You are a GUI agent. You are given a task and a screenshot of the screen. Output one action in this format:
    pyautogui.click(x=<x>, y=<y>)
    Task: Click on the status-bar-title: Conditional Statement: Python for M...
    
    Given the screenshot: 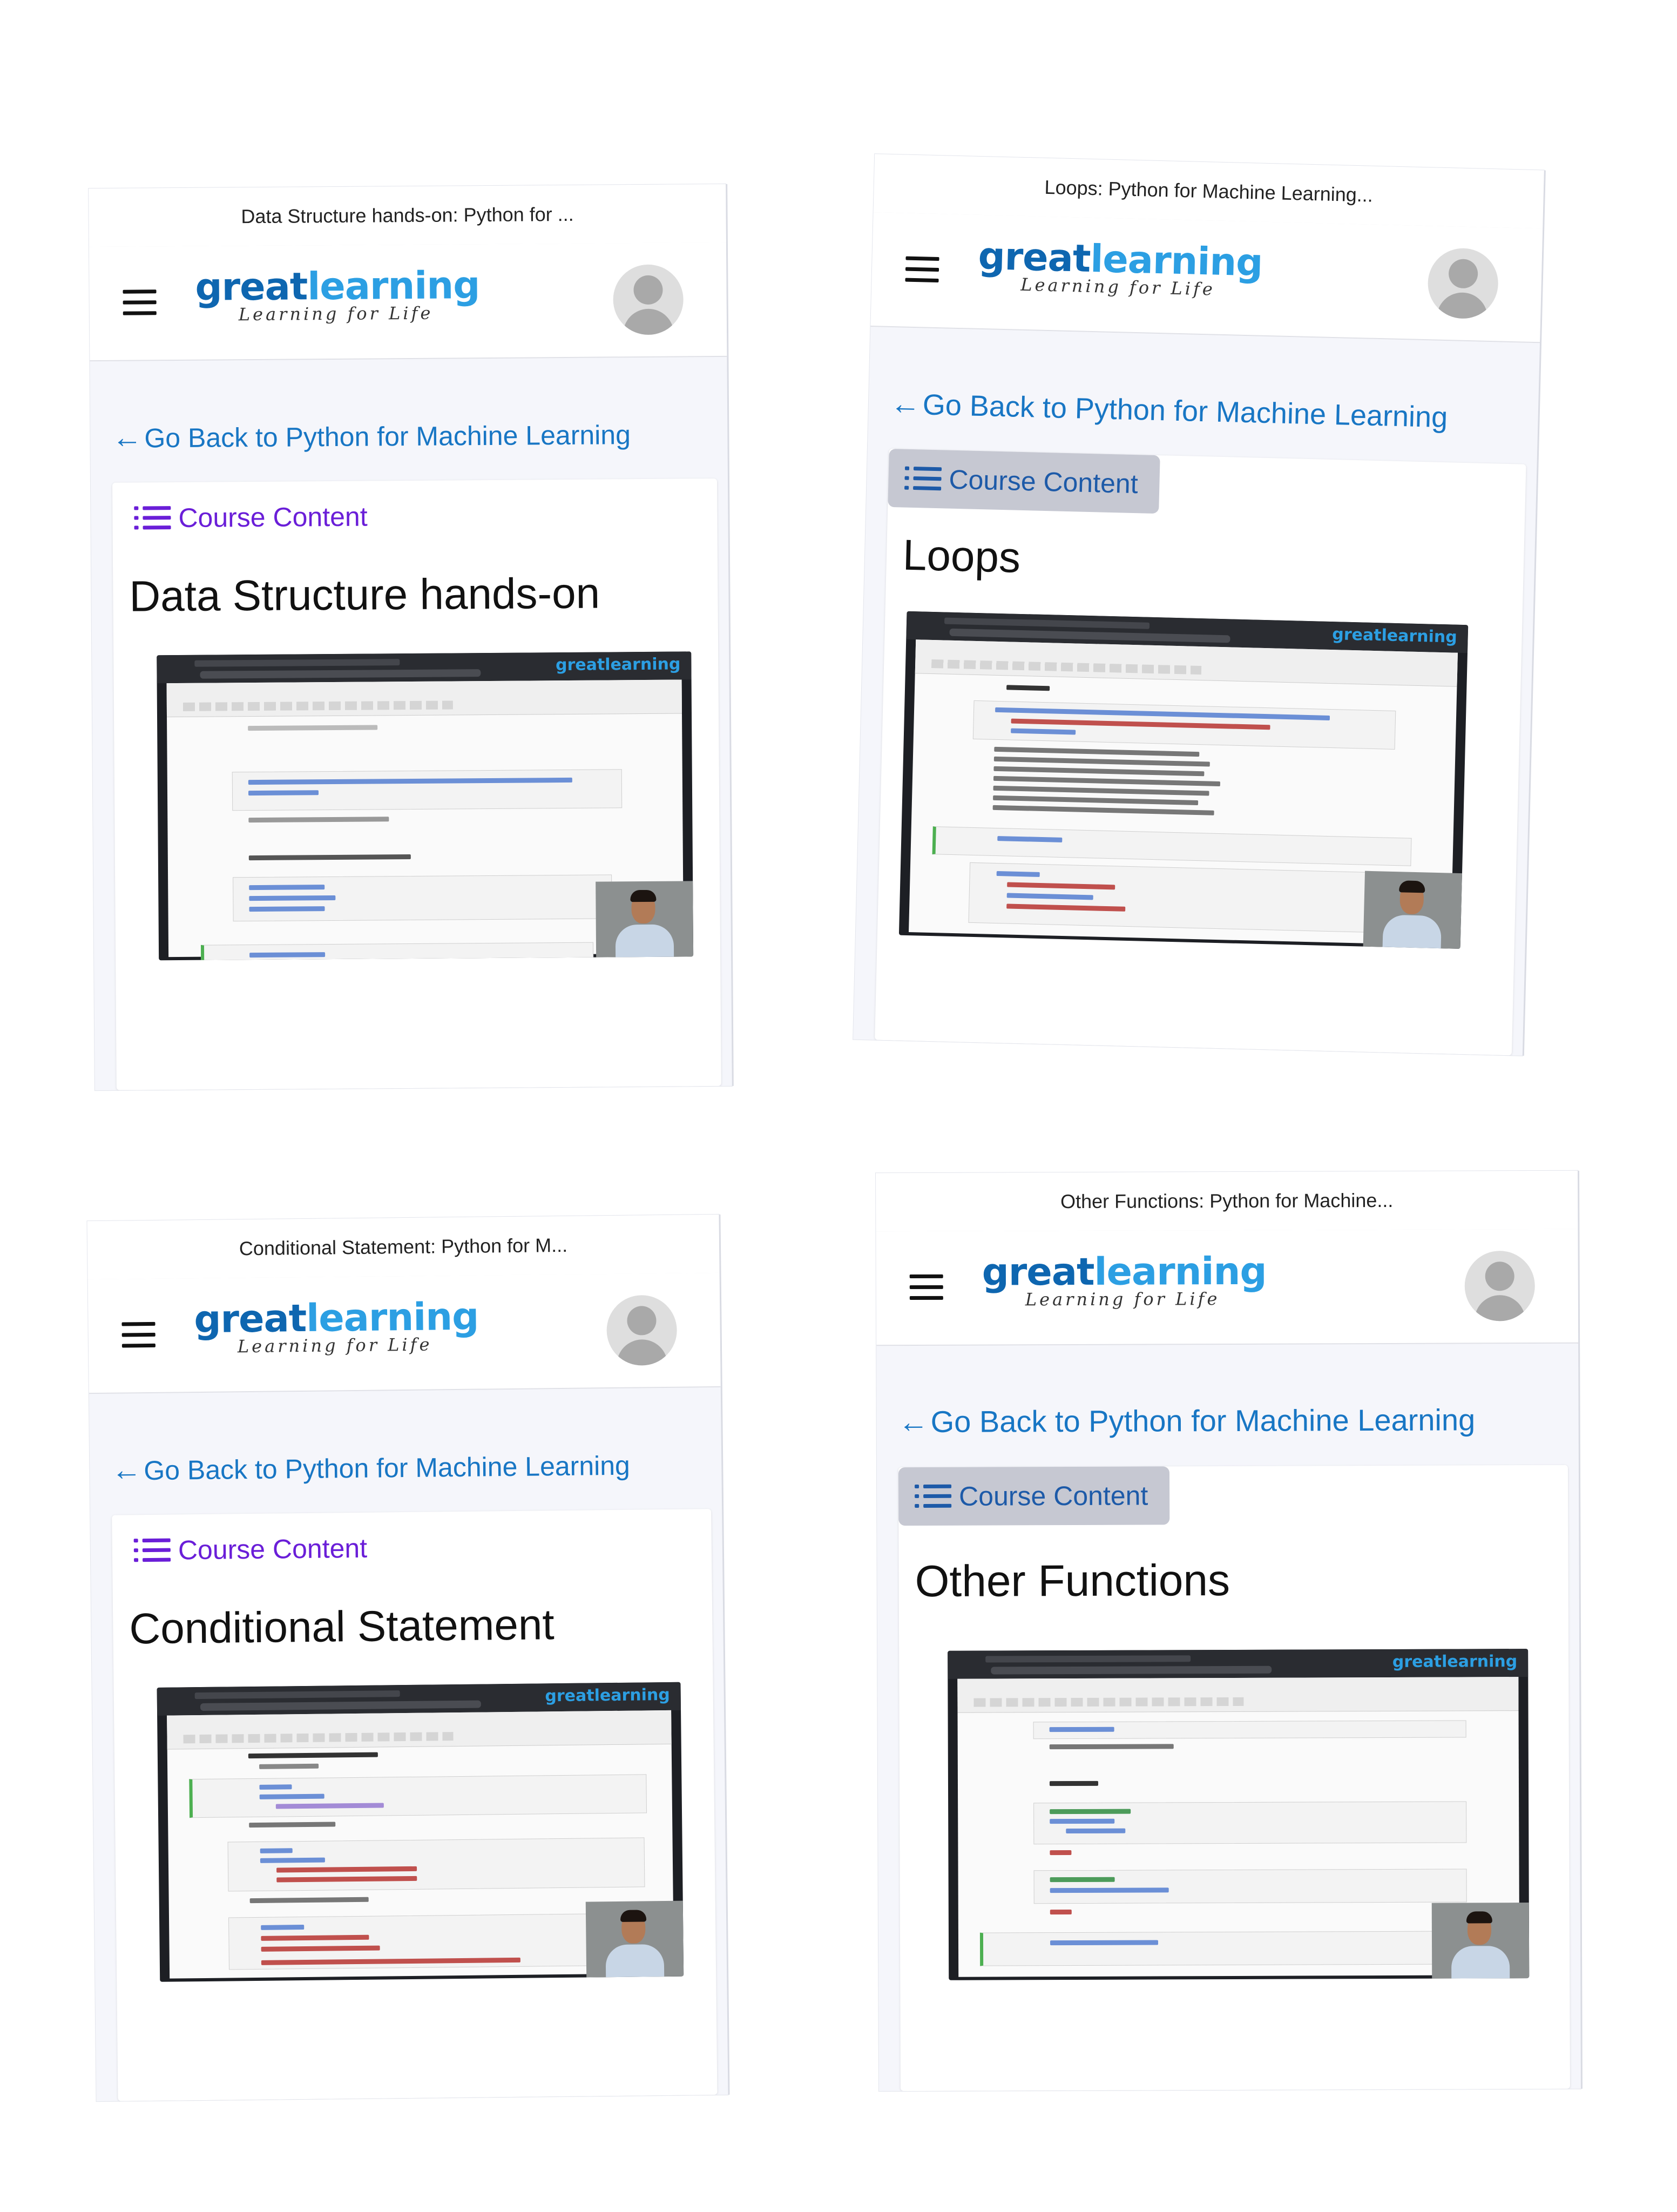 What is the action you would take?
    pyautogui.click(x=403, y=1247)
    